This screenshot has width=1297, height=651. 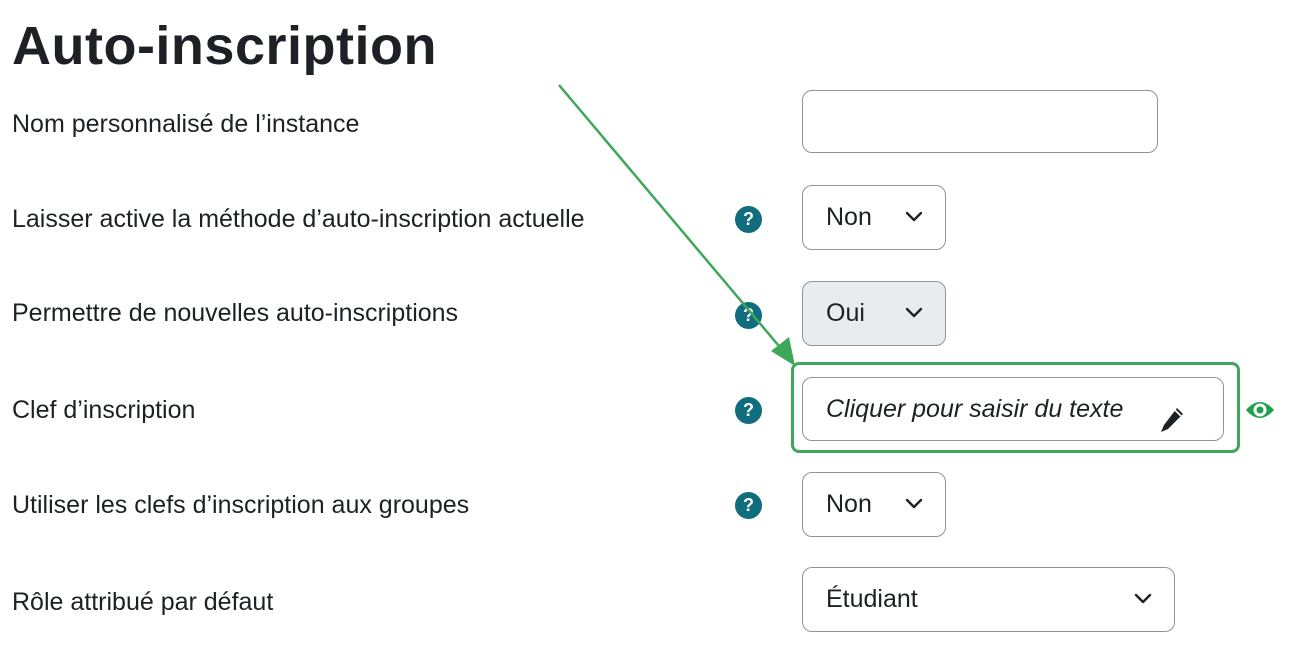 I want to click on keep-active-select: Non, so click(x=874, y=217).